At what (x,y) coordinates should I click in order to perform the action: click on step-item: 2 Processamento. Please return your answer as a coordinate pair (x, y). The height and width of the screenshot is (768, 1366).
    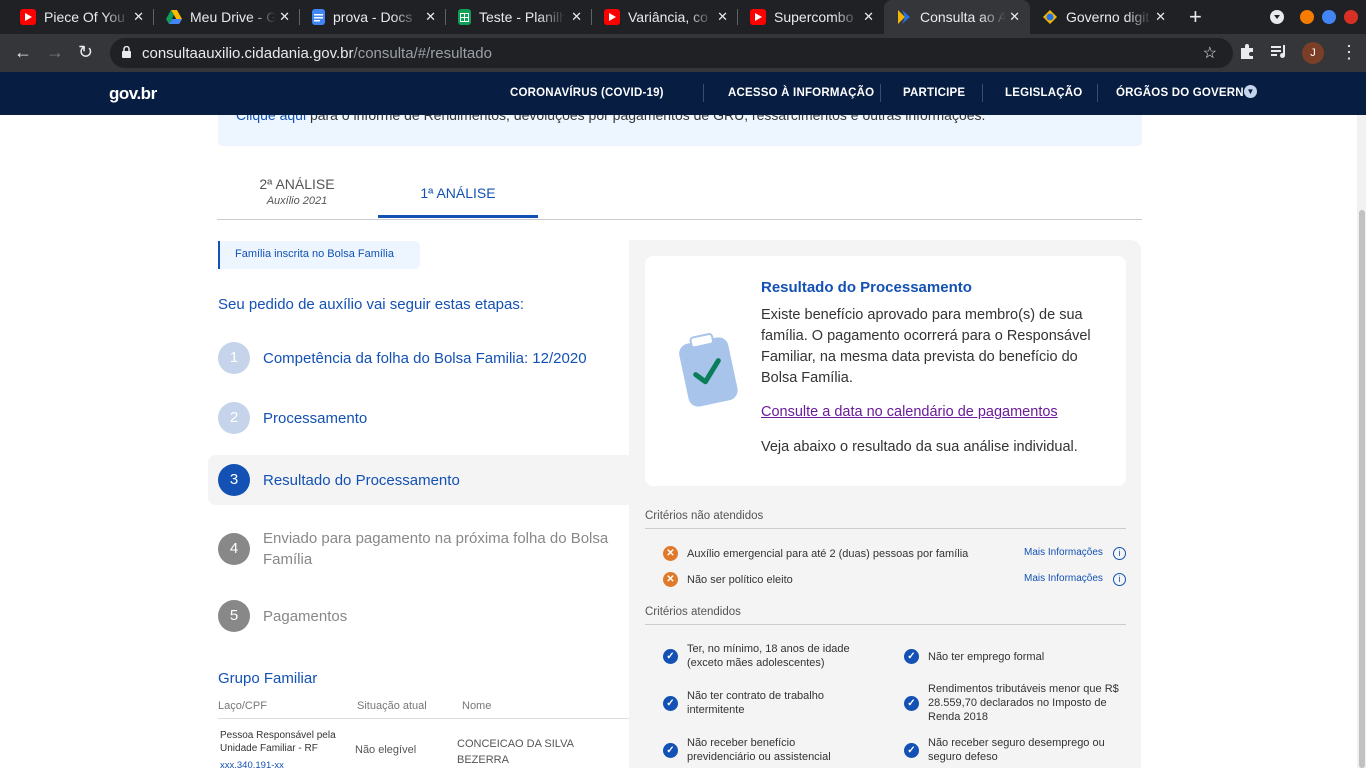
    Looking at the image, I should click on (423, 418).